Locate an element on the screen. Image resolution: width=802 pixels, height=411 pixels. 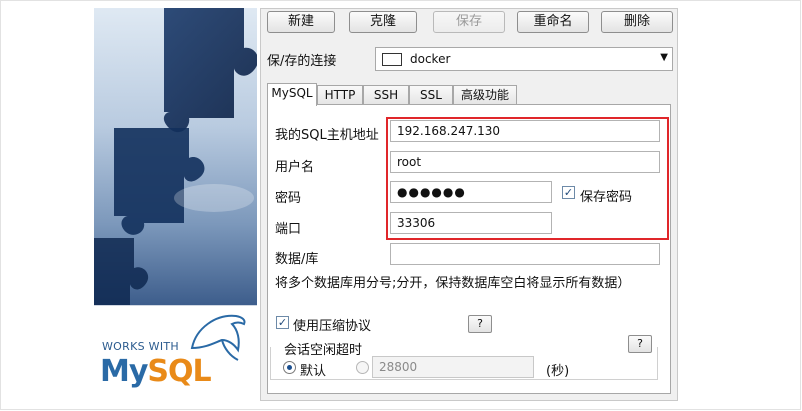
connection-color-swatch is located at coordinates (392, 59).